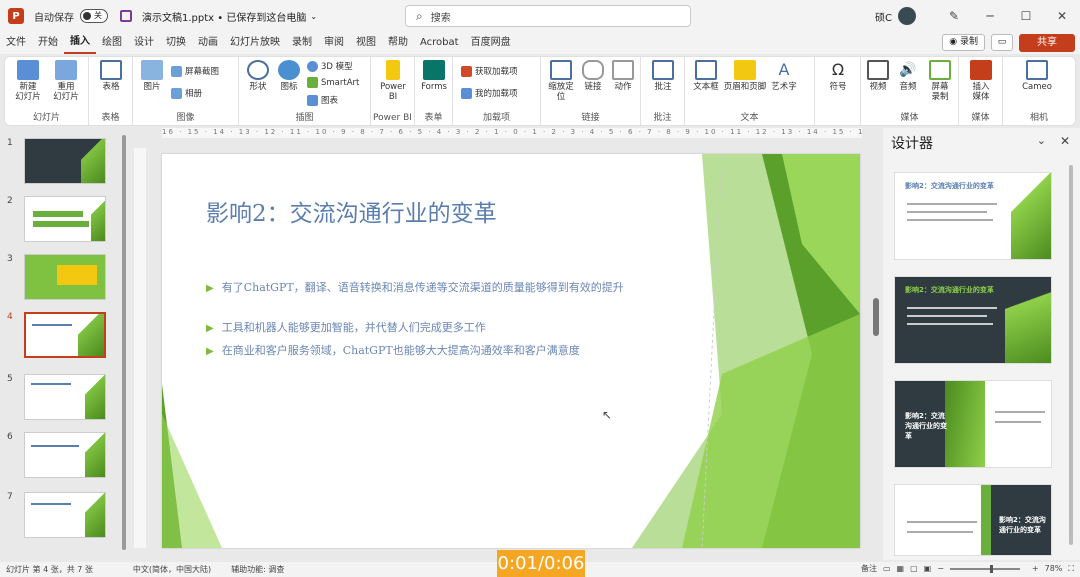  Describe the element at coordinates (111, 76) in the screenshot. I see `table-button: 表格` at that location.